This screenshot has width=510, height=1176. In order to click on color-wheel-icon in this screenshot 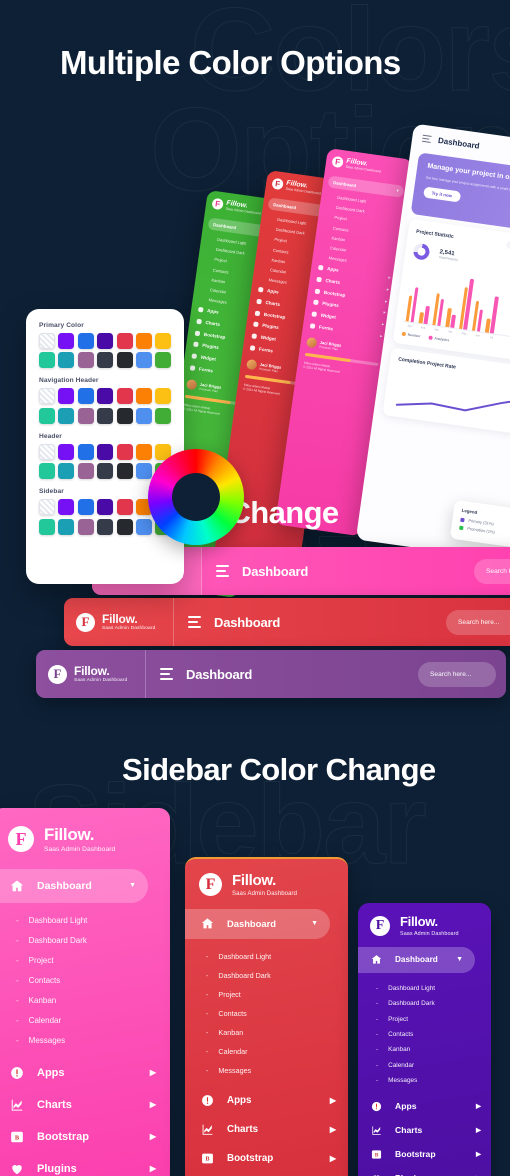, I will do `click(196, 497)`.